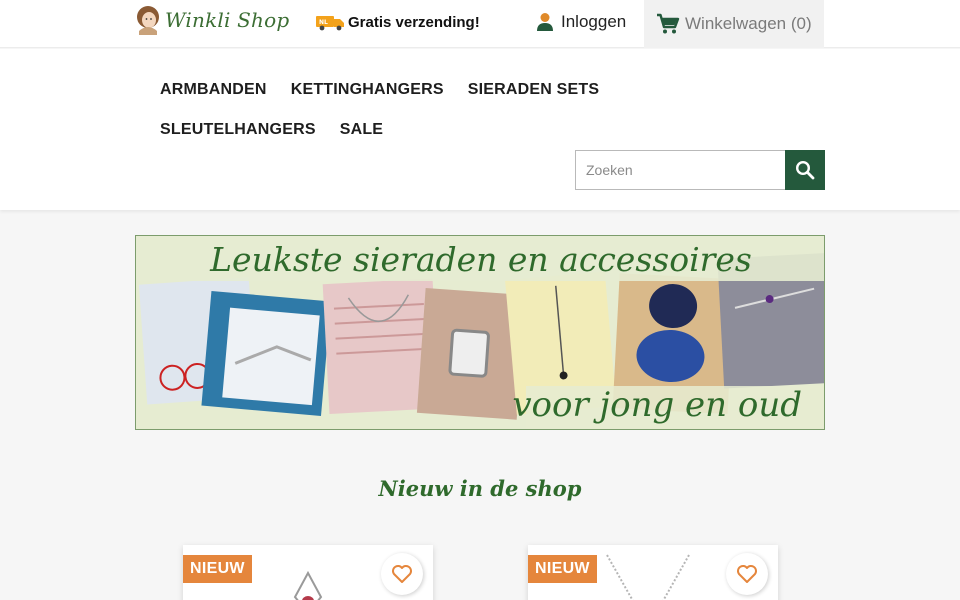 The height and width of the screenshot is (600, 960). I want to click on logo-text: Winkli Shop, so click(227, 20).